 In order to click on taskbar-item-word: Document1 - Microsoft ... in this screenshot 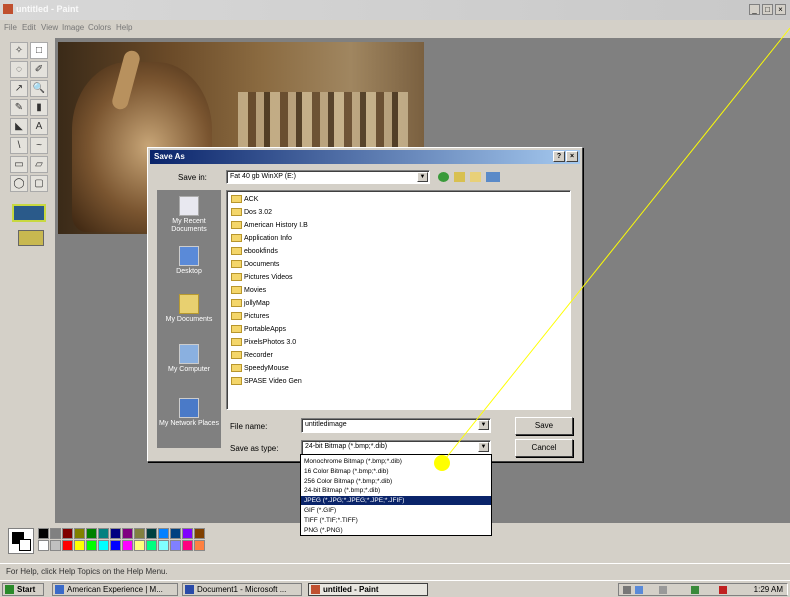, I will do `click(242, 589)`.